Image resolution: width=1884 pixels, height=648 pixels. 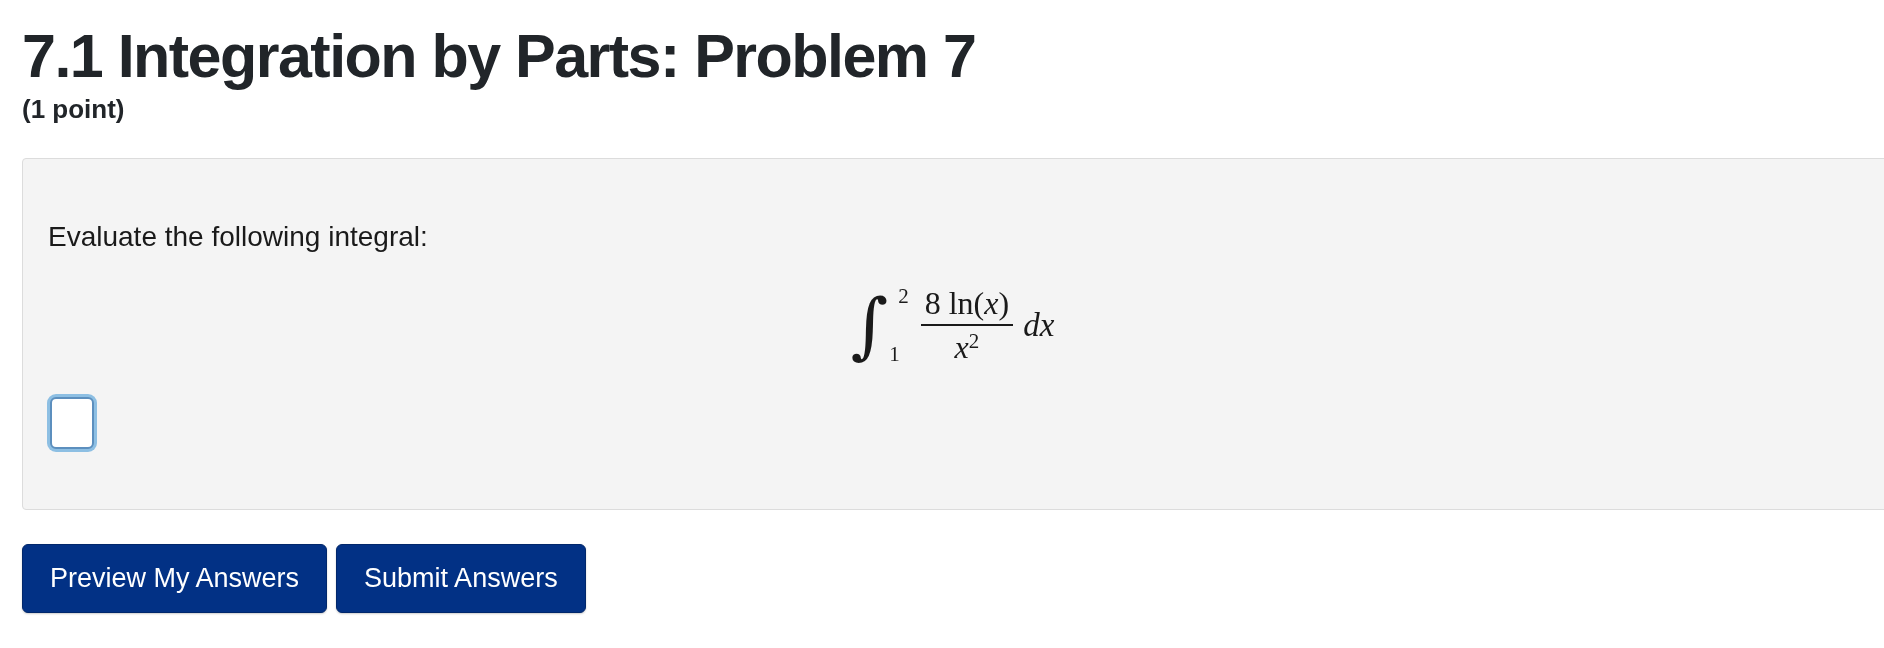 What do you see at coordinates (72, 423) in the screenshot?
I see `answer-field` at bounding box center [72, 423].